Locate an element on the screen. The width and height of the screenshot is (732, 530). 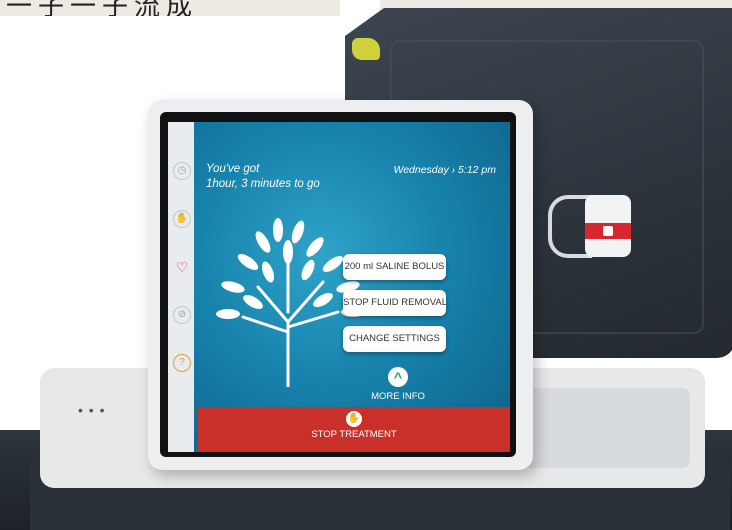
valve-indicator is located at coordinates (608, 231).